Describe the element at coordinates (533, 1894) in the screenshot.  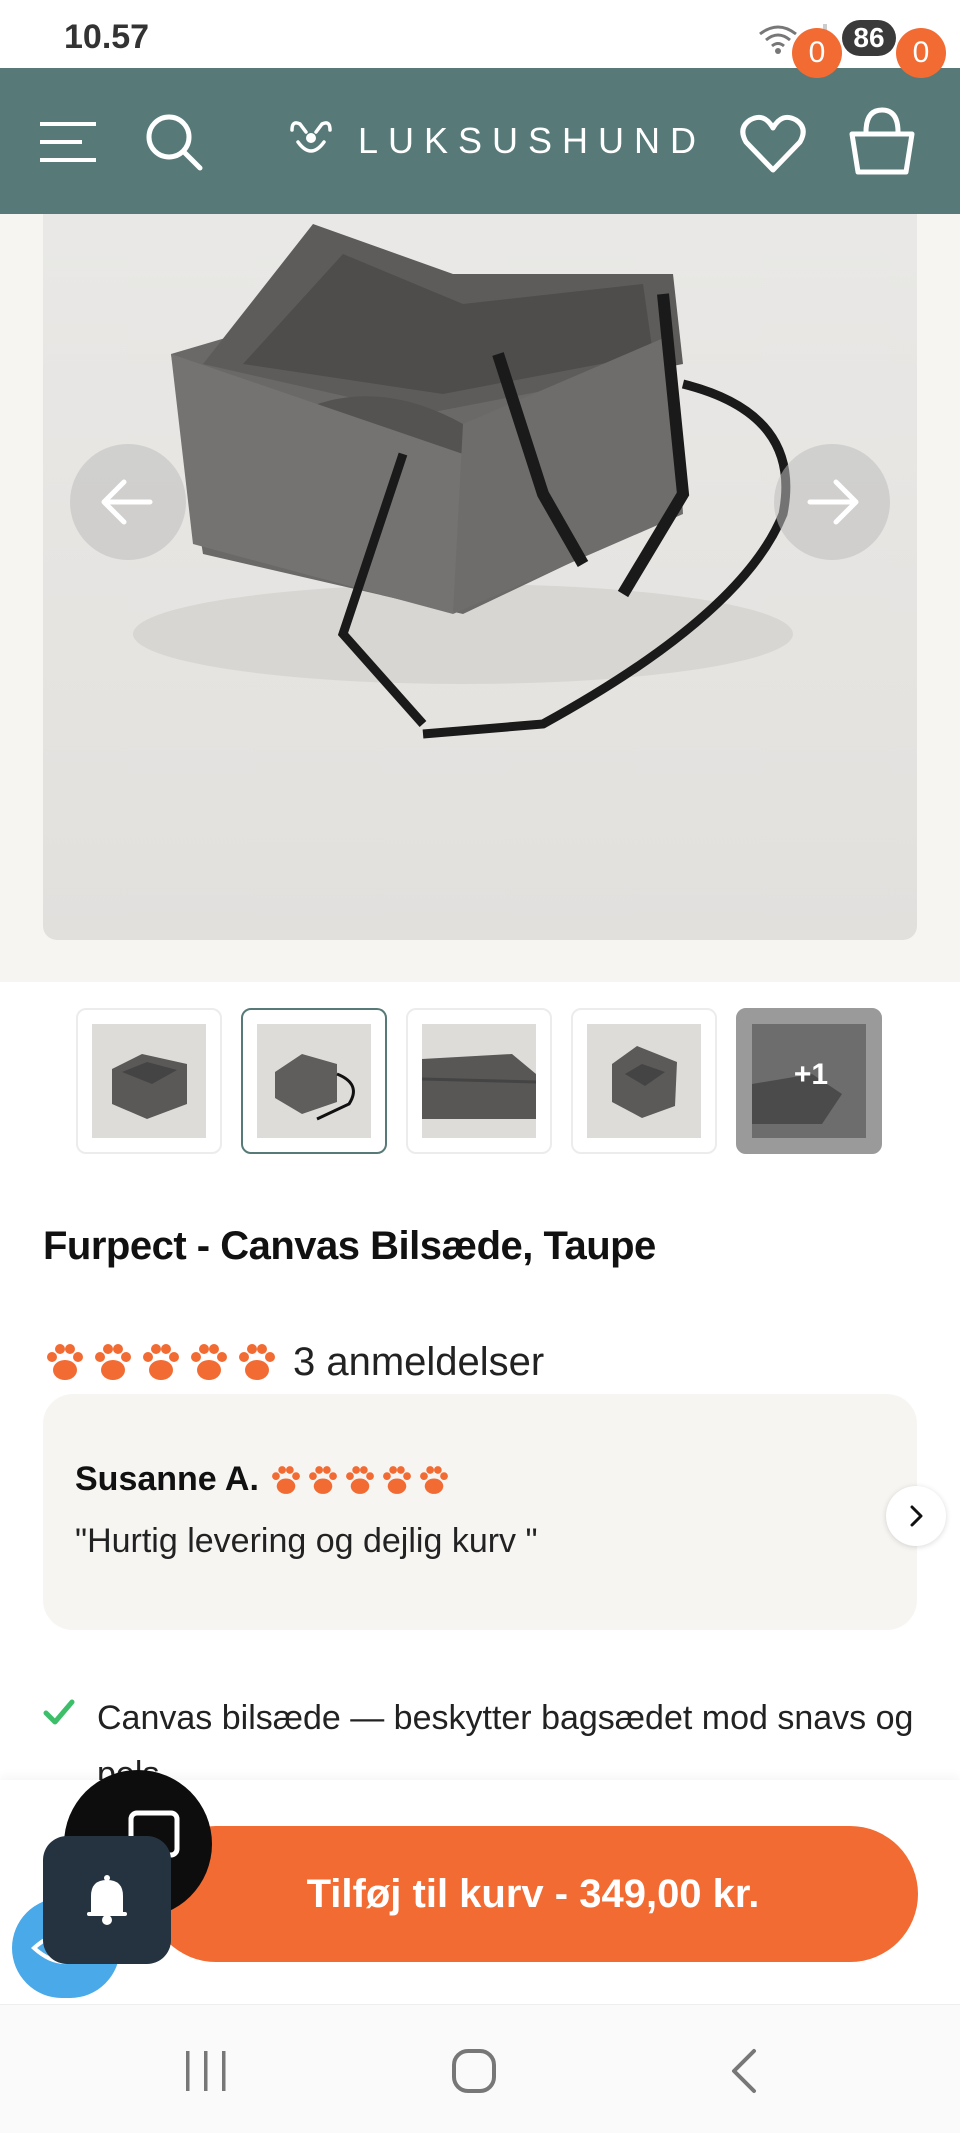
I see `add-to-cart-button: Tilføj til kurv - 349,00 kr.` at that location.